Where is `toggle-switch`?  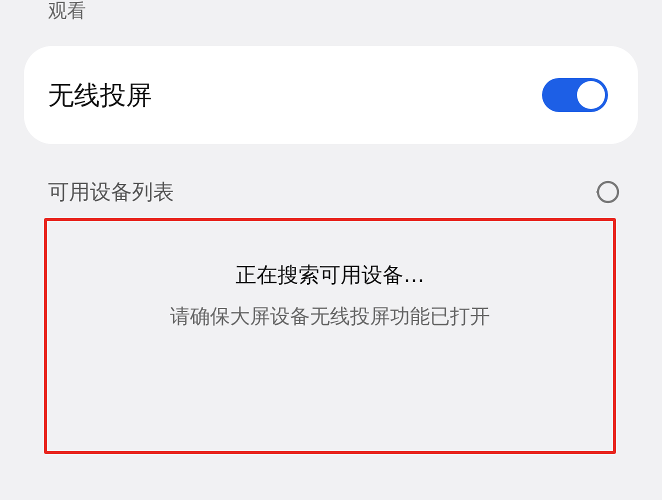
toggle-switch is located at coordinates (575, 95).